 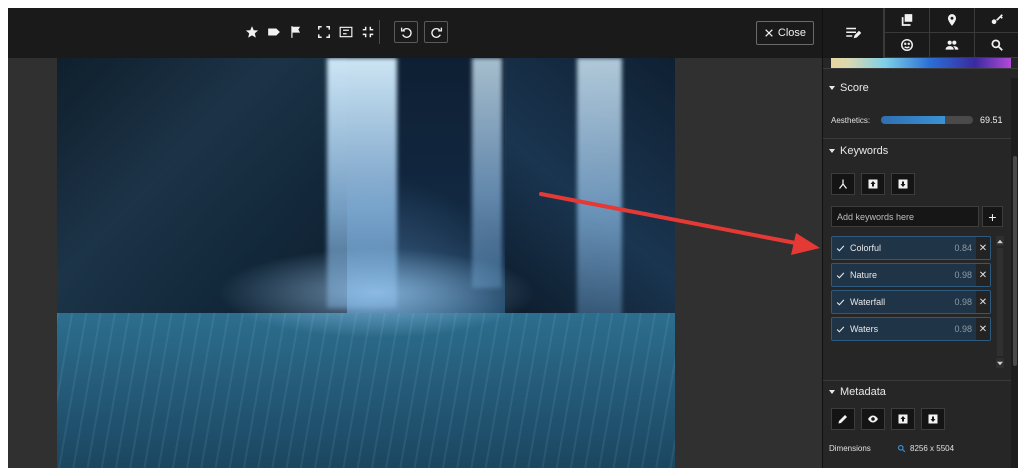 I want to click on flag-icon, so click(x=296, y=32).